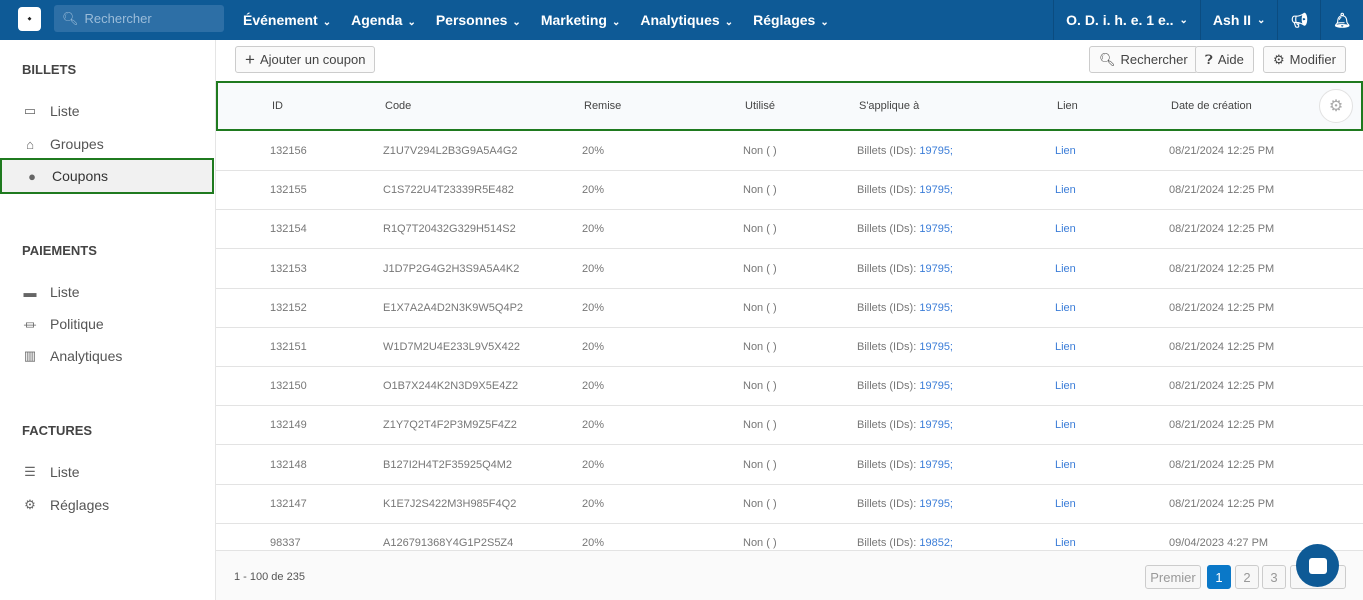 The height and width of the screenshot is (600, 1363). I want to click on column-settings-gear-icon: ⚙, so click(1336, 106).